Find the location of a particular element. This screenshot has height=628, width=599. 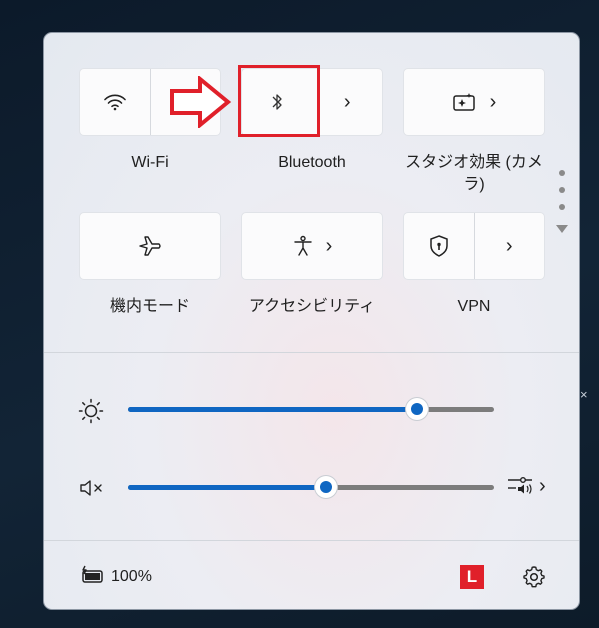

brightness-slider-fill is located at coordinates (272, 409).